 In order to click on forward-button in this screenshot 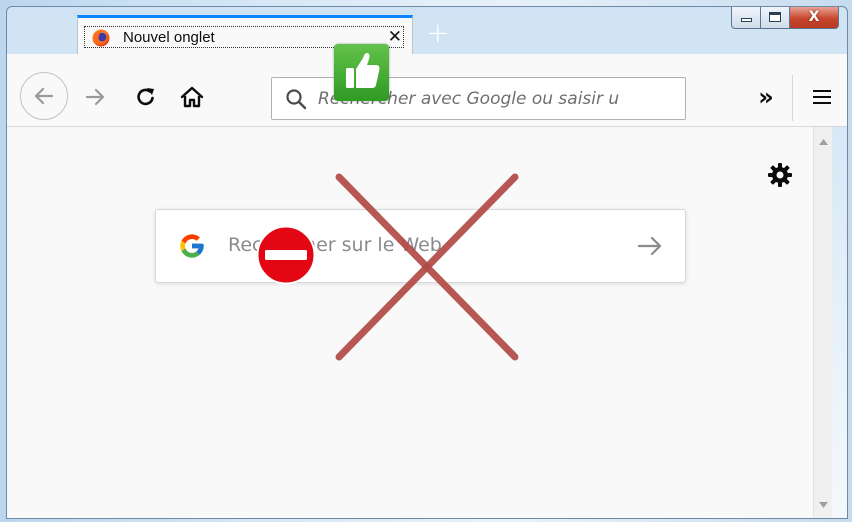, I will do `click(95, 97)`.